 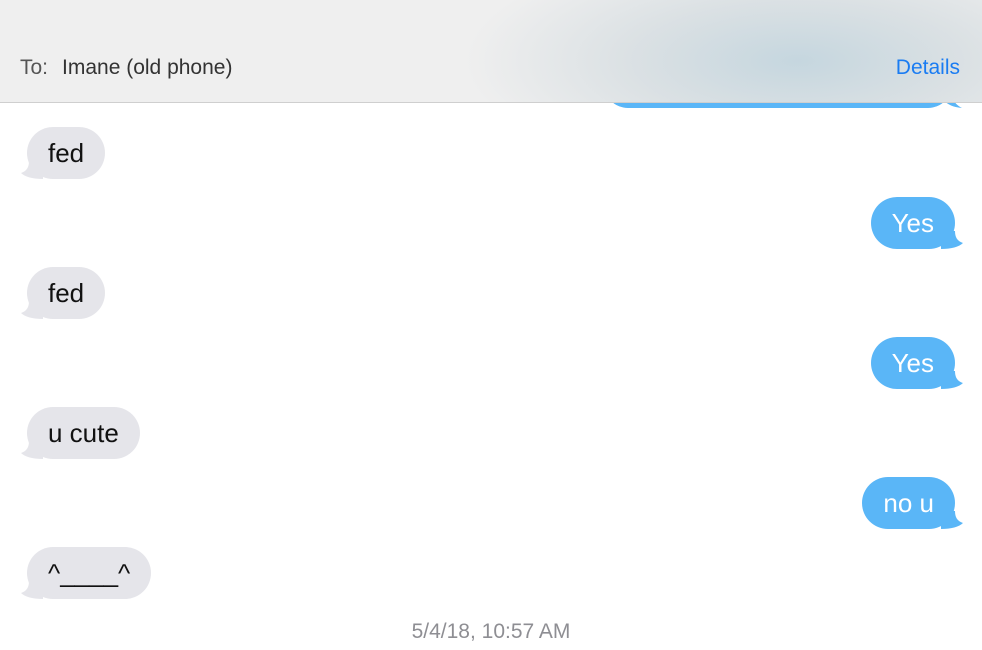 I want to click on to-label: To:, so click(x=34, y=67).